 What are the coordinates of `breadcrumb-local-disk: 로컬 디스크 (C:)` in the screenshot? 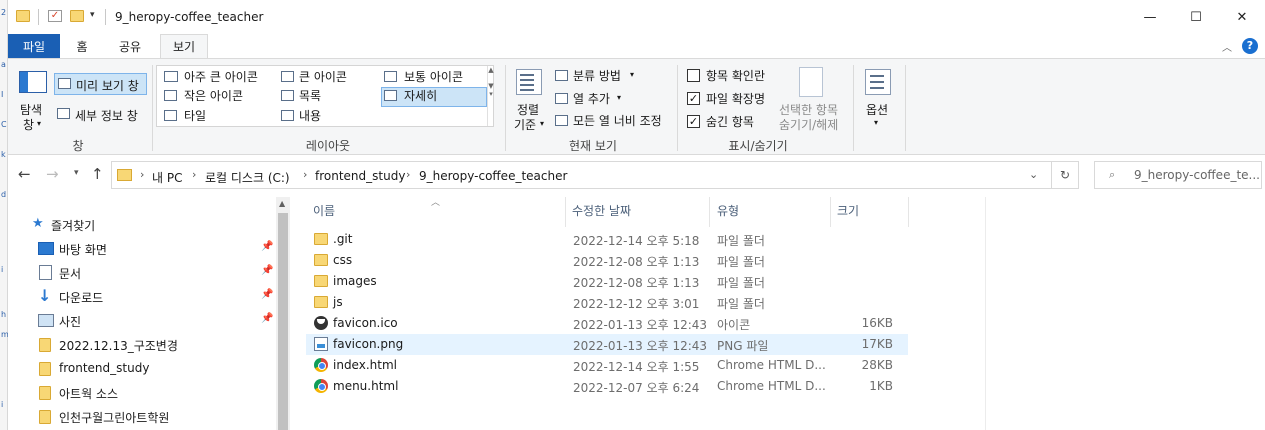 It's located at (247, 177).